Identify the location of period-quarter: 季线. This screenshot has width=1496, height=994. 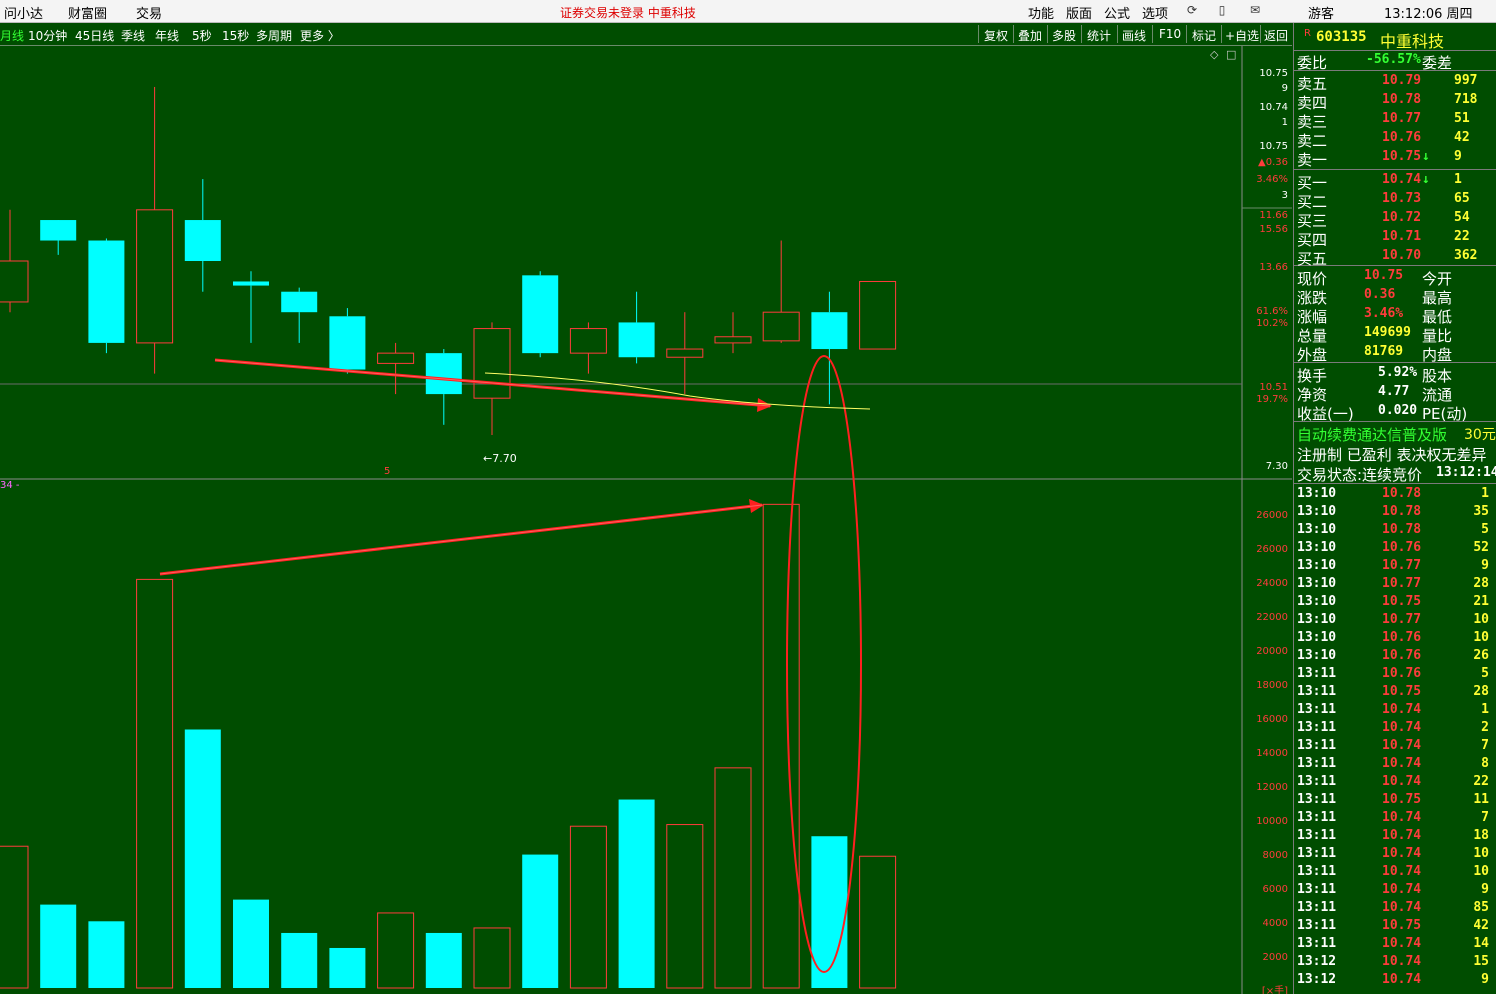
(133, 35).